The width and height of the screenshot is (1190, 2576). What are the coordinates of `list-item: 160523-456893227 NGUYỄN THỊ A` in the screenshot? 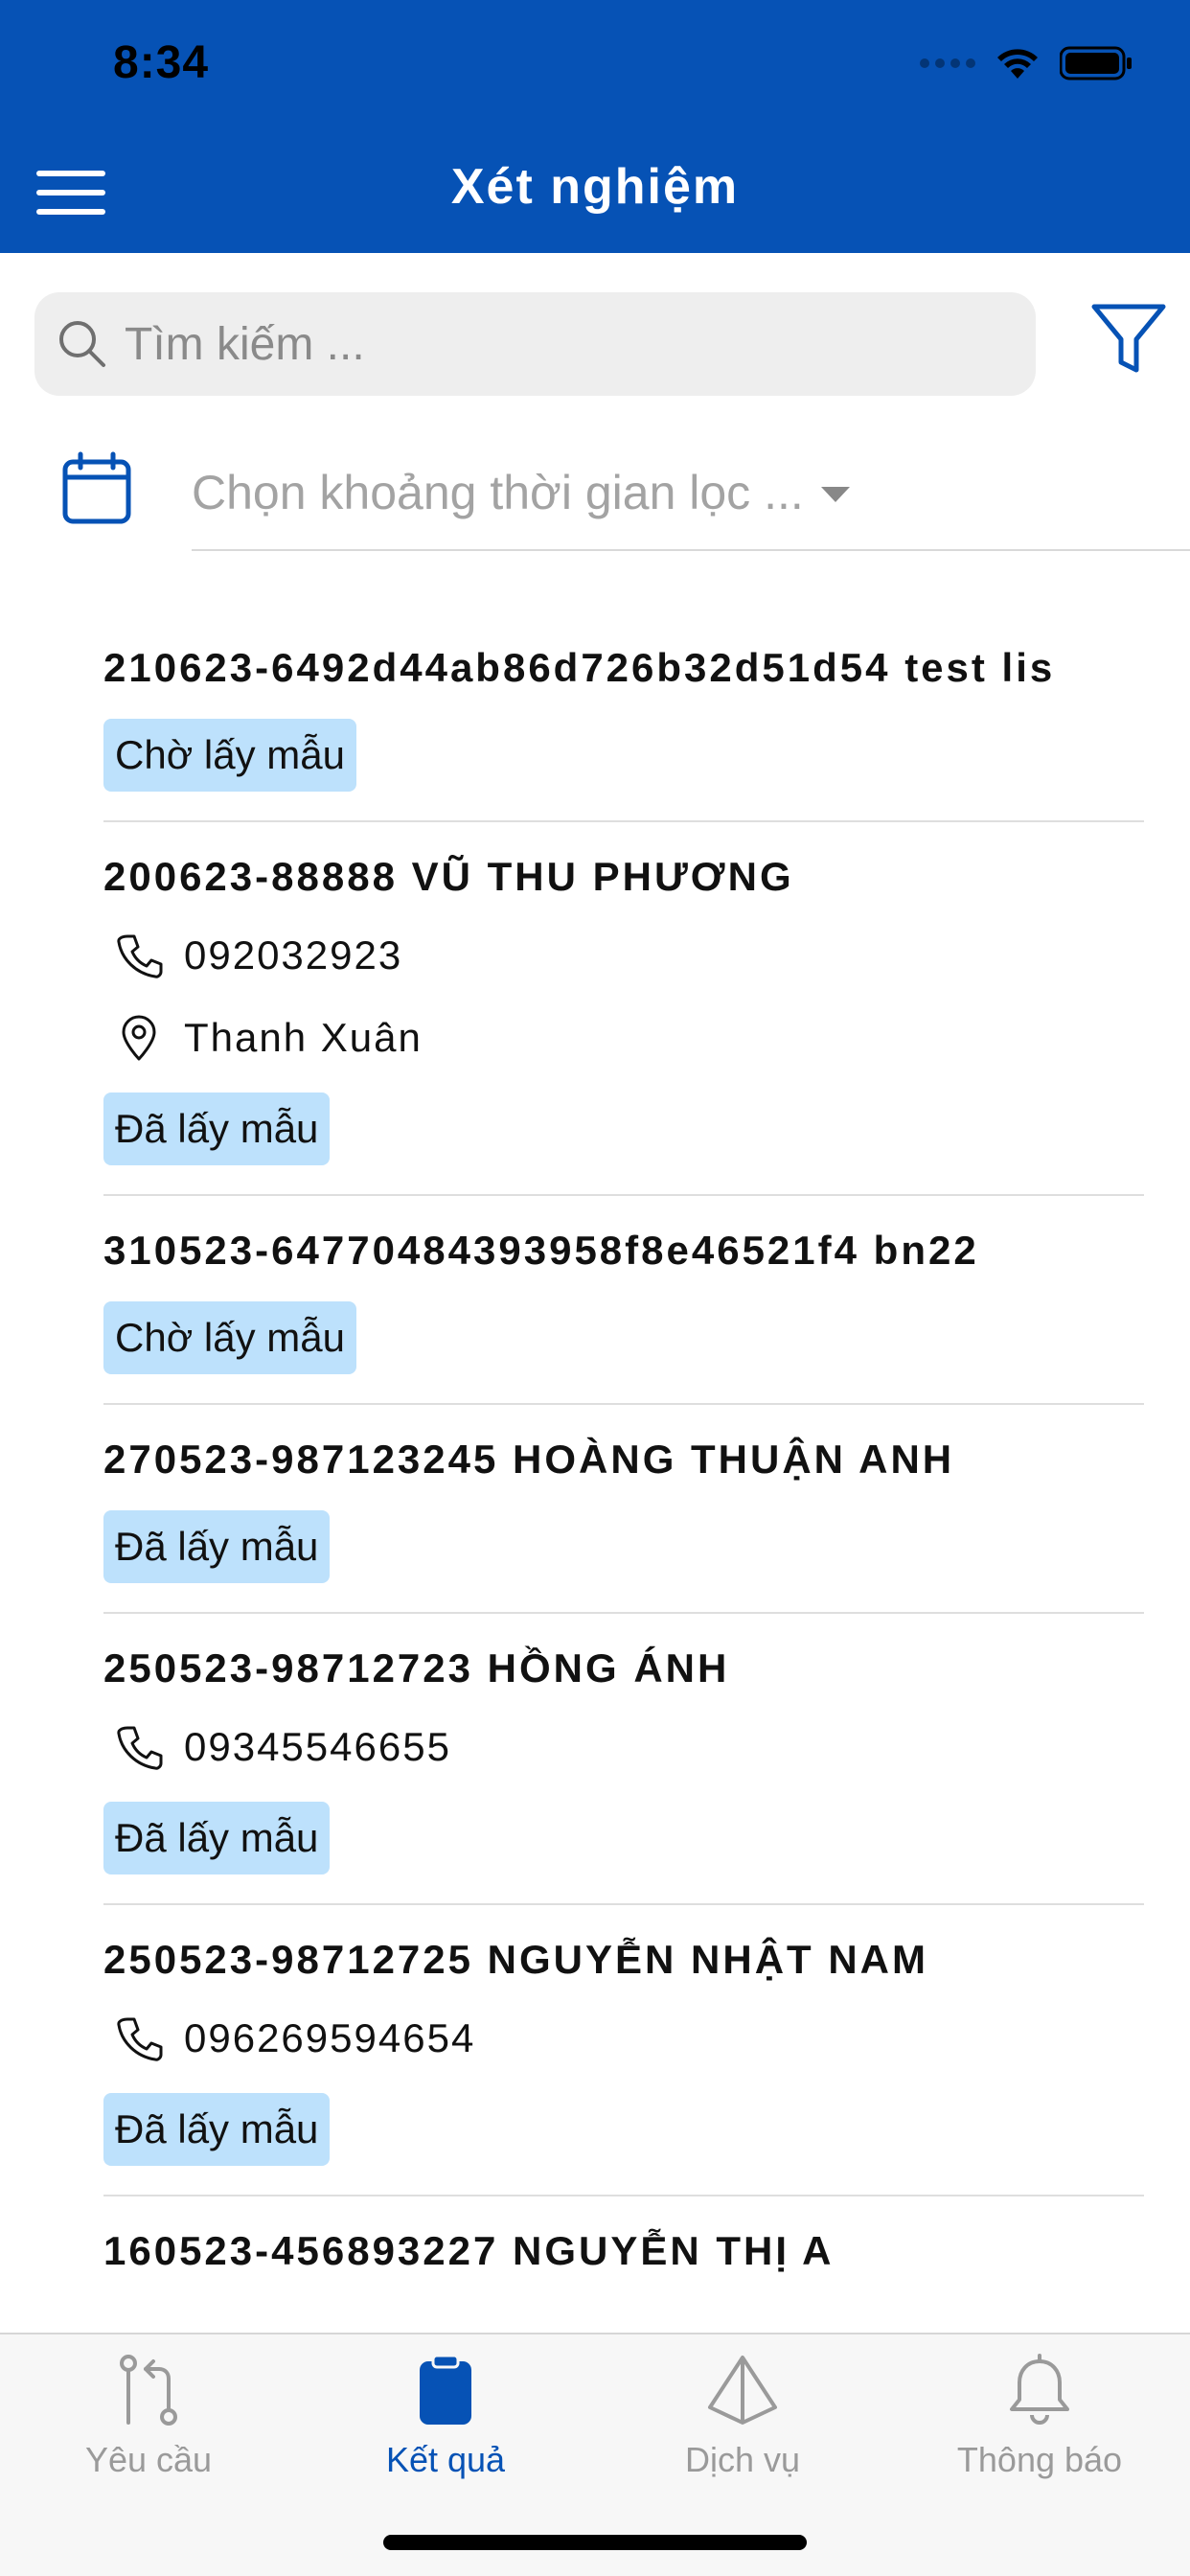 It's located at (623, 2251).